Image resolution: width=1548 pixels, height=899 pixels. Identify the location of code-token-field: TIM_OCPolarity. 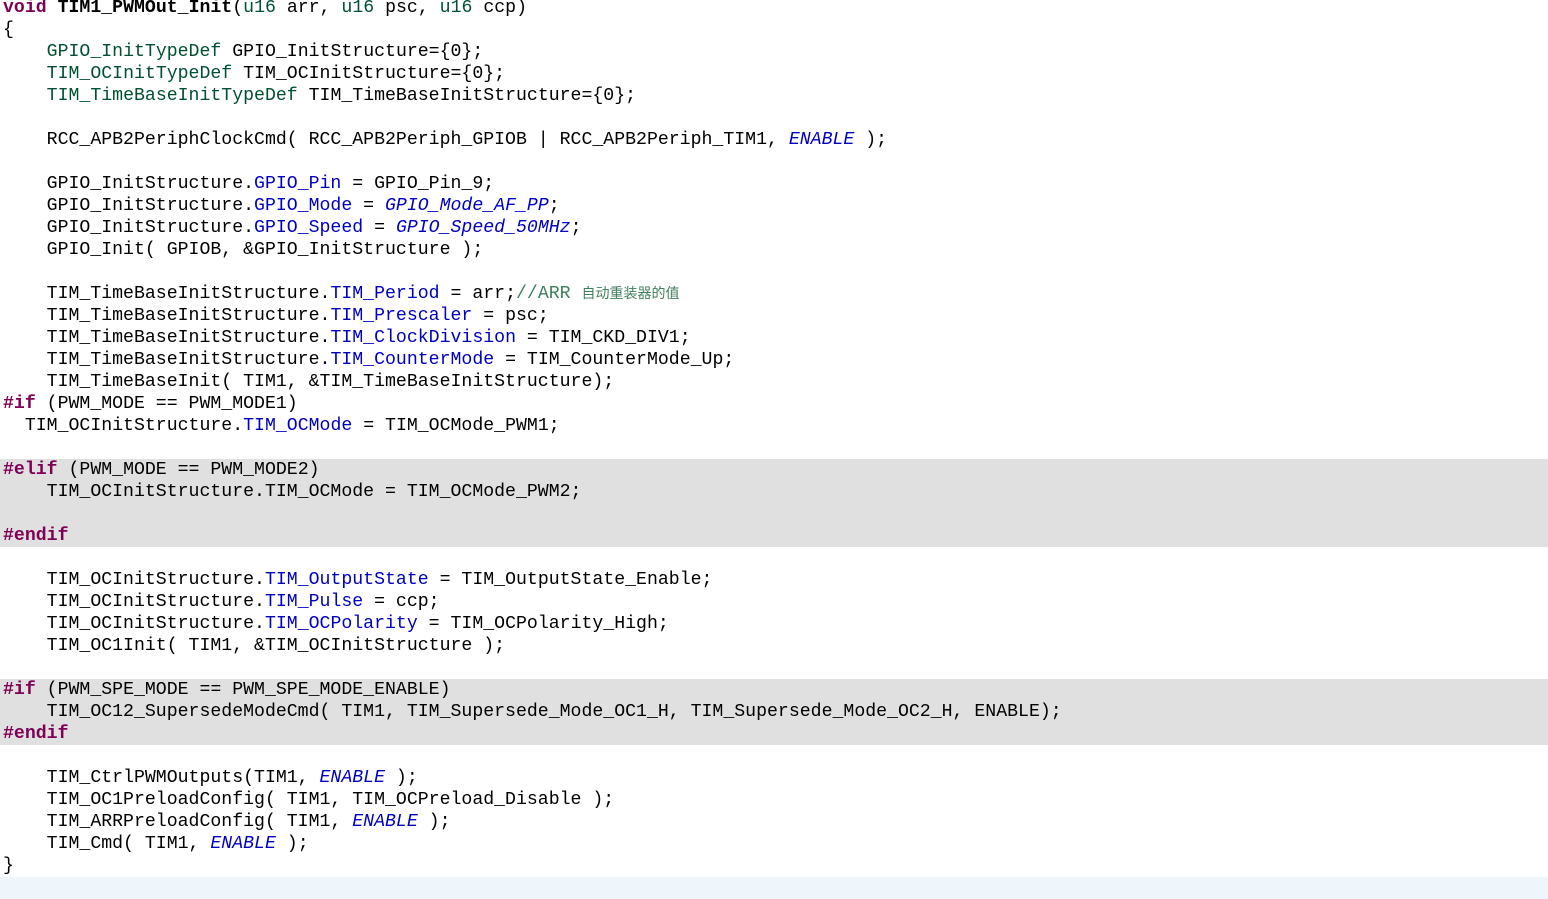
(341, 624).